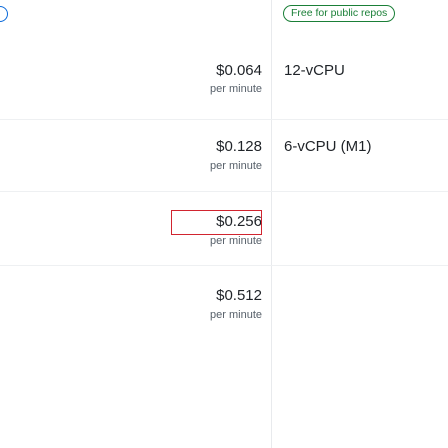 This screenshot has width=448, height=448. I want to click on runner-spec: 12-vCPU, so click(314, 70).